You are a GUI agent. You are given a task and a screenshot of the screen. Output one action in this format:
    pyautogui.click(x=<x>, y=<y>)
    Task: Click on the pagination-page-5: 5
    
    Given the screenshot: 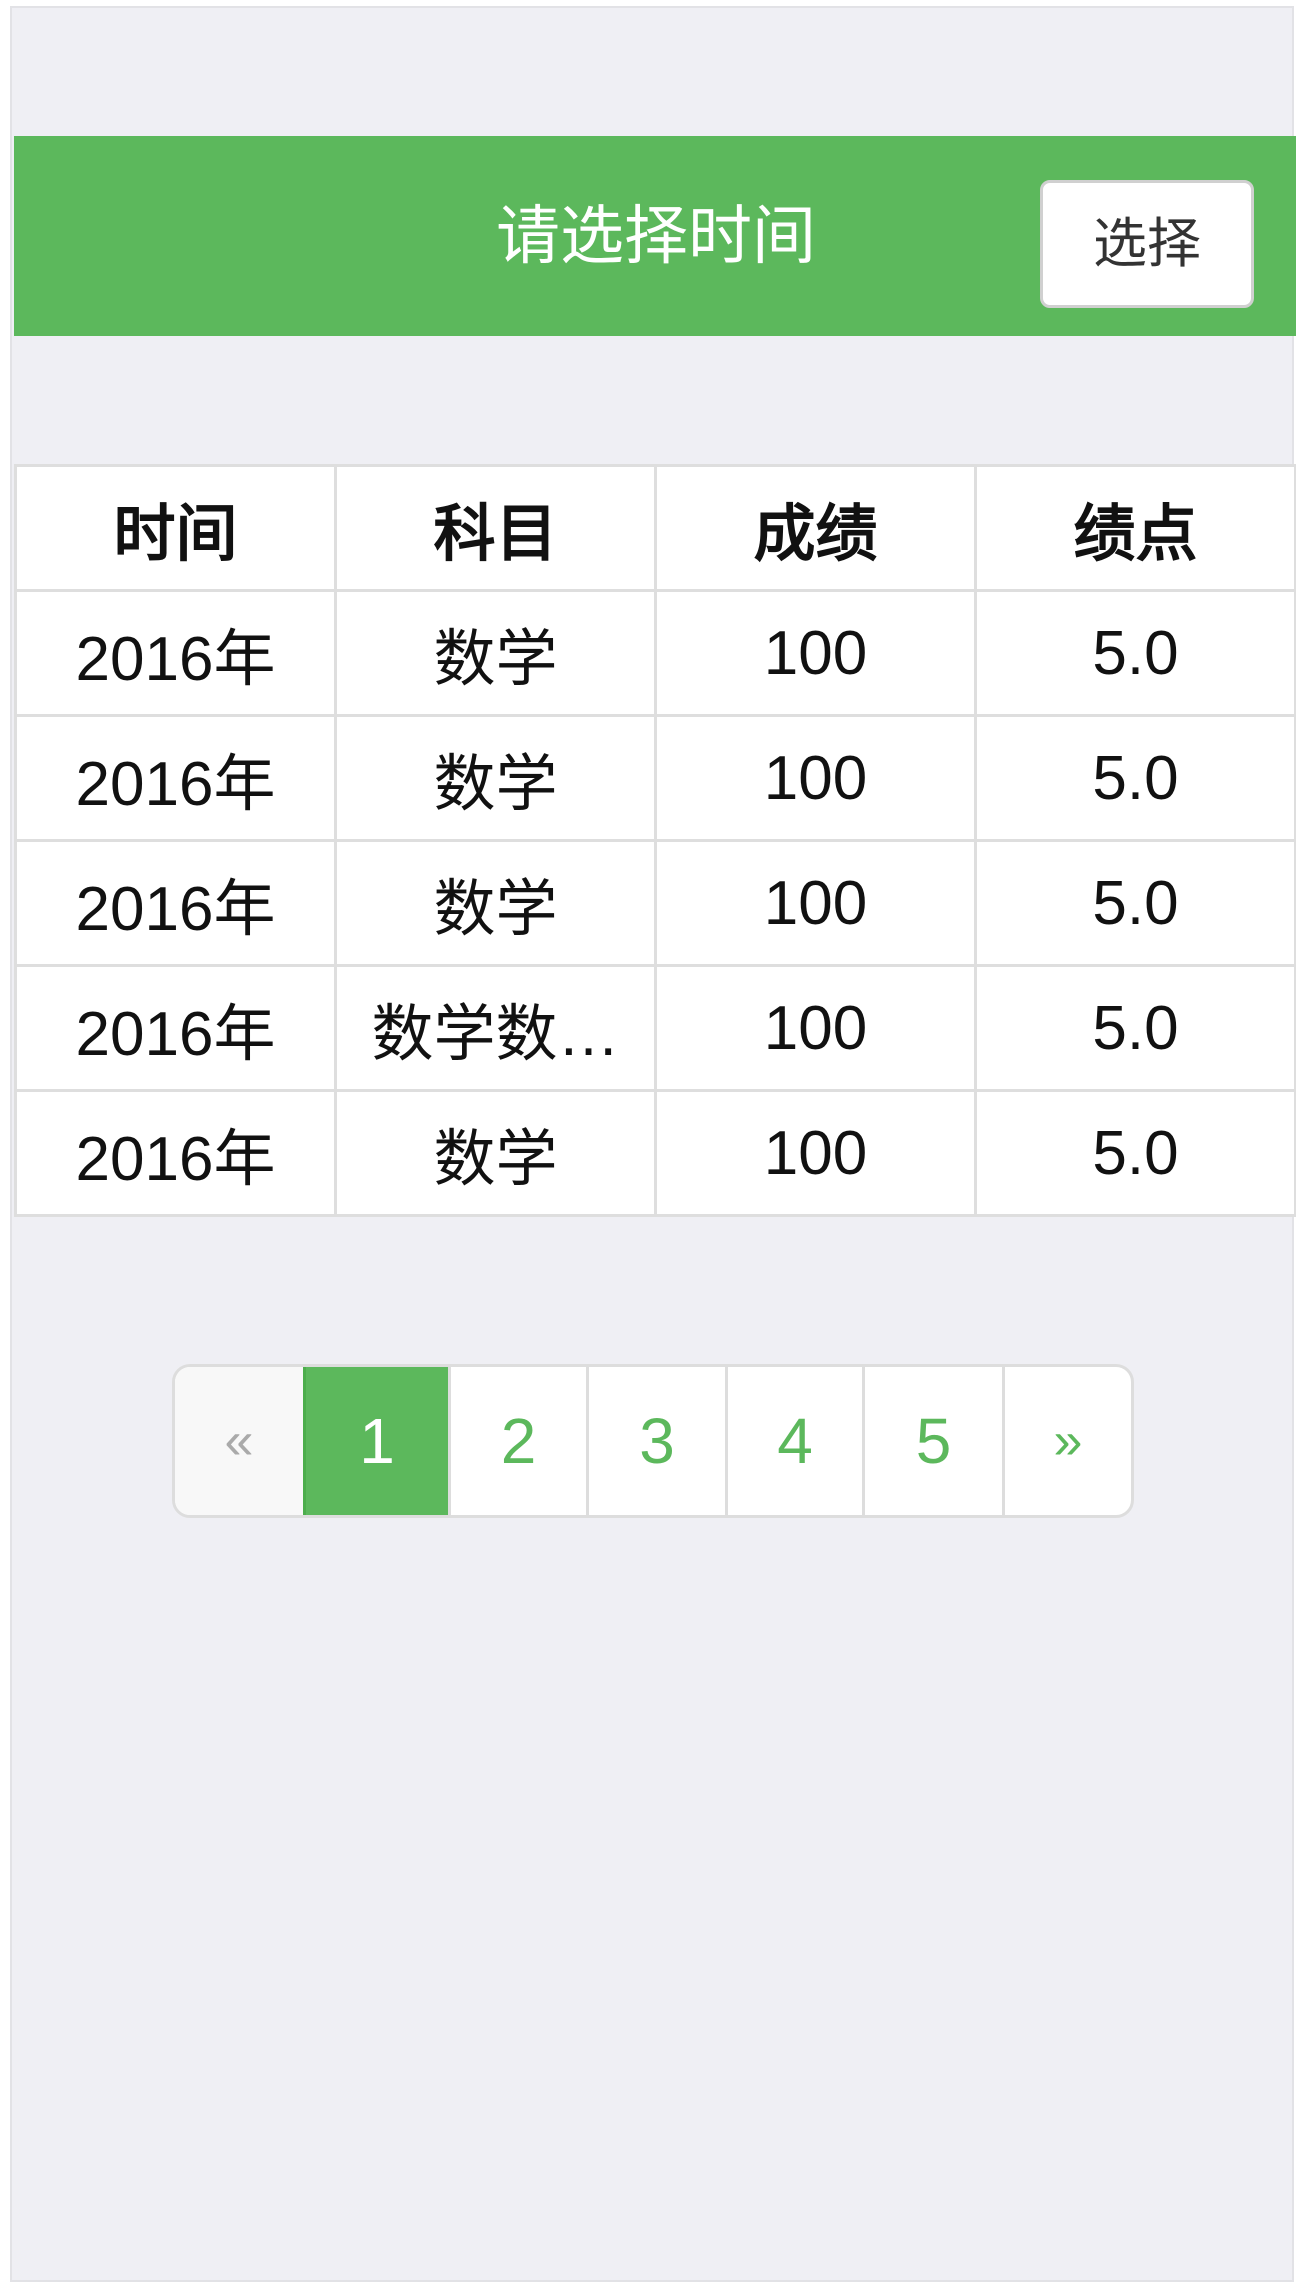 What is the action you would take?
    pyautogui.click(x=932, y=1441)
    